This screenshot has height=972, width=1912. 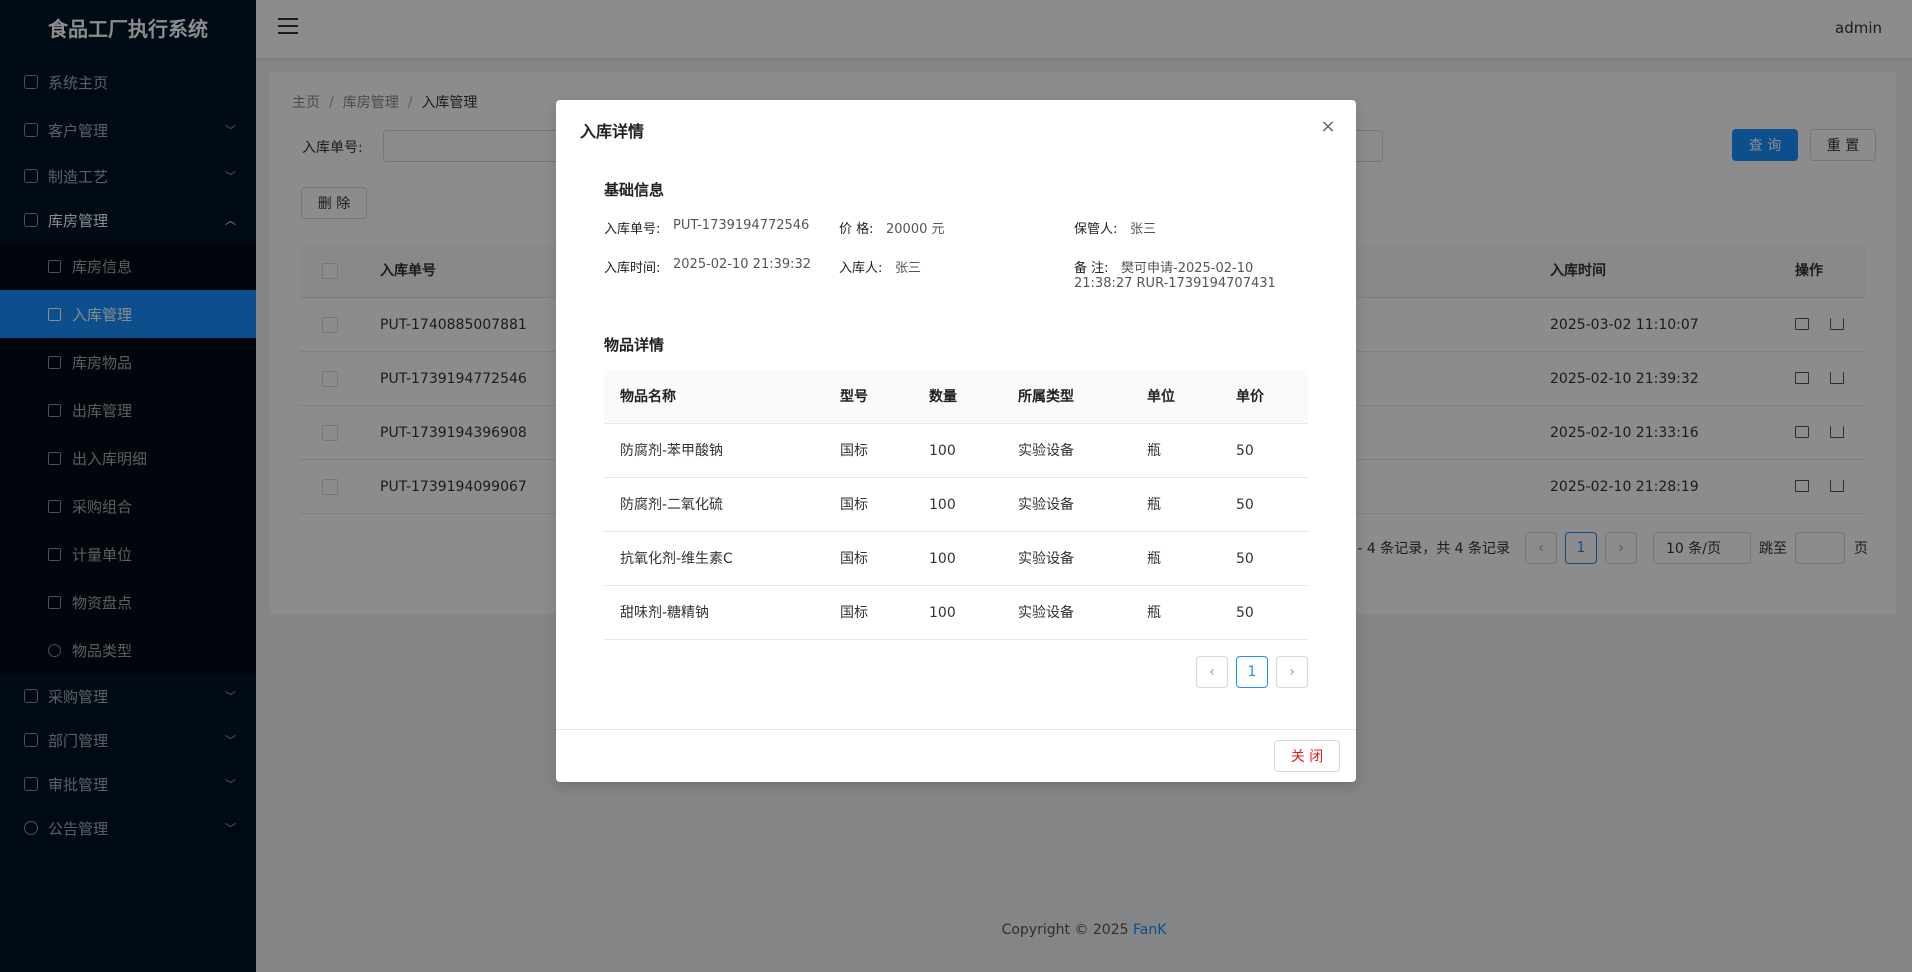 What do you see at coordinates (956, 755) in the screenshot?
I see `modal-footer: 关 闭` at bounding box center [956, 755].